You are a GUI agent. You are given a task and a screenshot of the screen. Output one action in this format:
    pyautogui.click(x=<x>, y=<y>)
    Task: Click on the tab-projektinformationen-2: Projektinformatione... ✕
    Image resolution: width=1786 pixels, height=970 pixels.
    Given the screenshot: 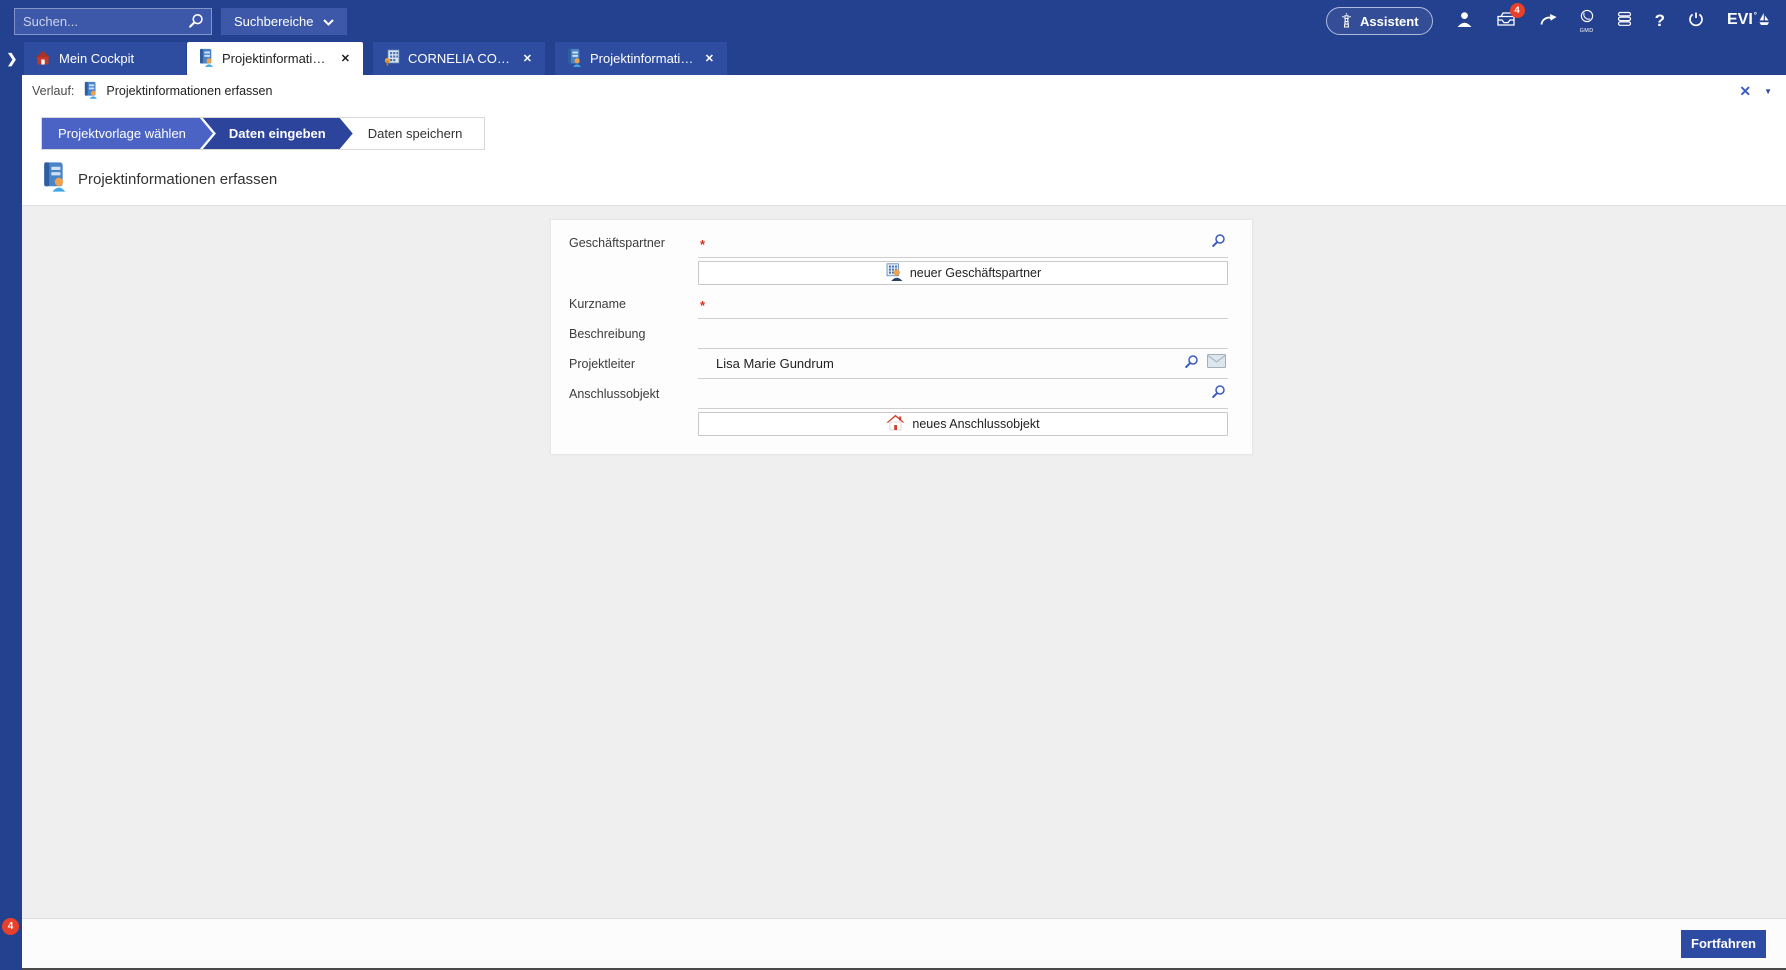 What is the action you would take?
    pyautogui.click(x=641, y=58)
    